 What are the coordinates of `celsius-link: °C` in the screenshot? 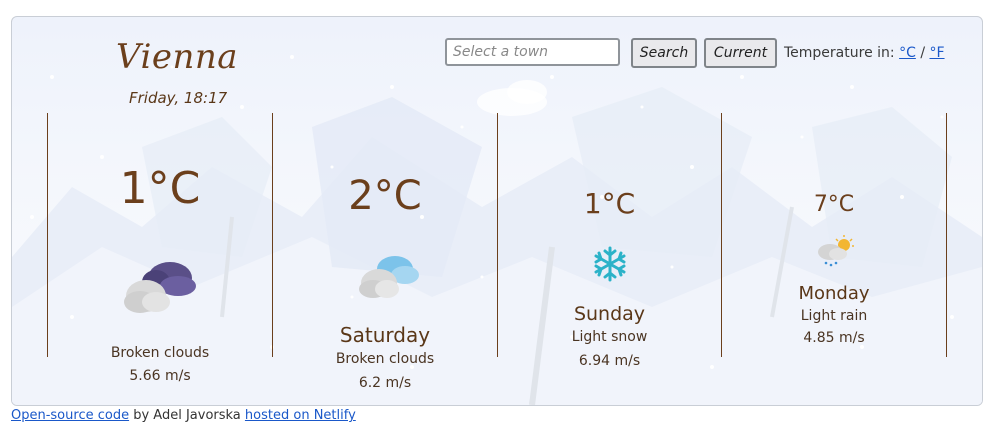 It's located at (907, 53).